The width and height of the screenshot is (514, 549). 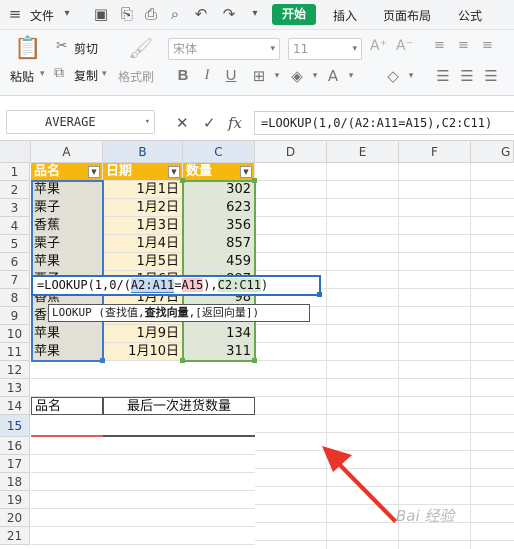 What do you see at coordinates (337, 459) in the screenshot?
I see `arrow-head` at bounding box center [337, 459].